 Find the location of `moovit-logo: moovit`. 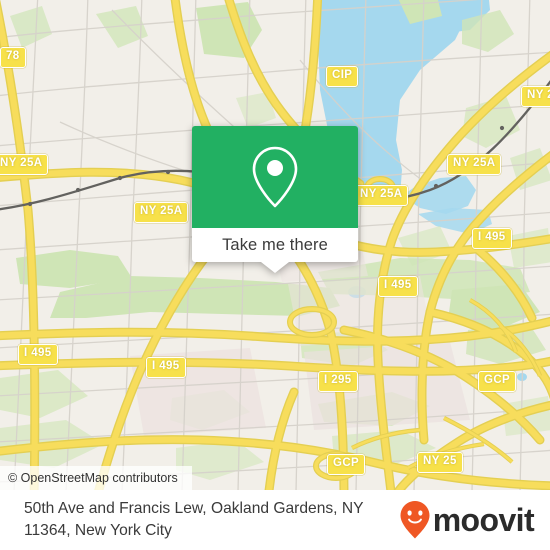

moovit-logo: moovit is located at coordinates (474, 520).